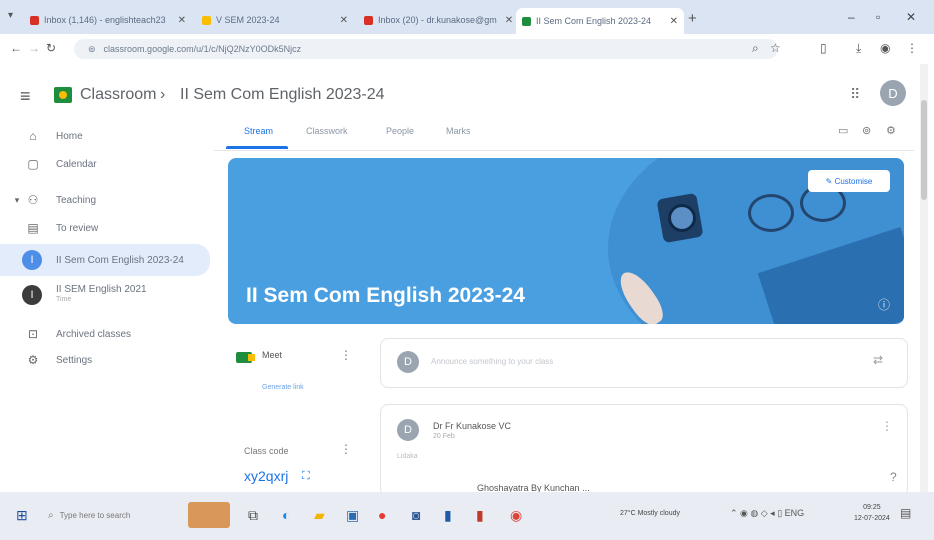 The width and height of the screenshot is (934, 540). I want to click on app-title: Classroom, so click(118, 95).